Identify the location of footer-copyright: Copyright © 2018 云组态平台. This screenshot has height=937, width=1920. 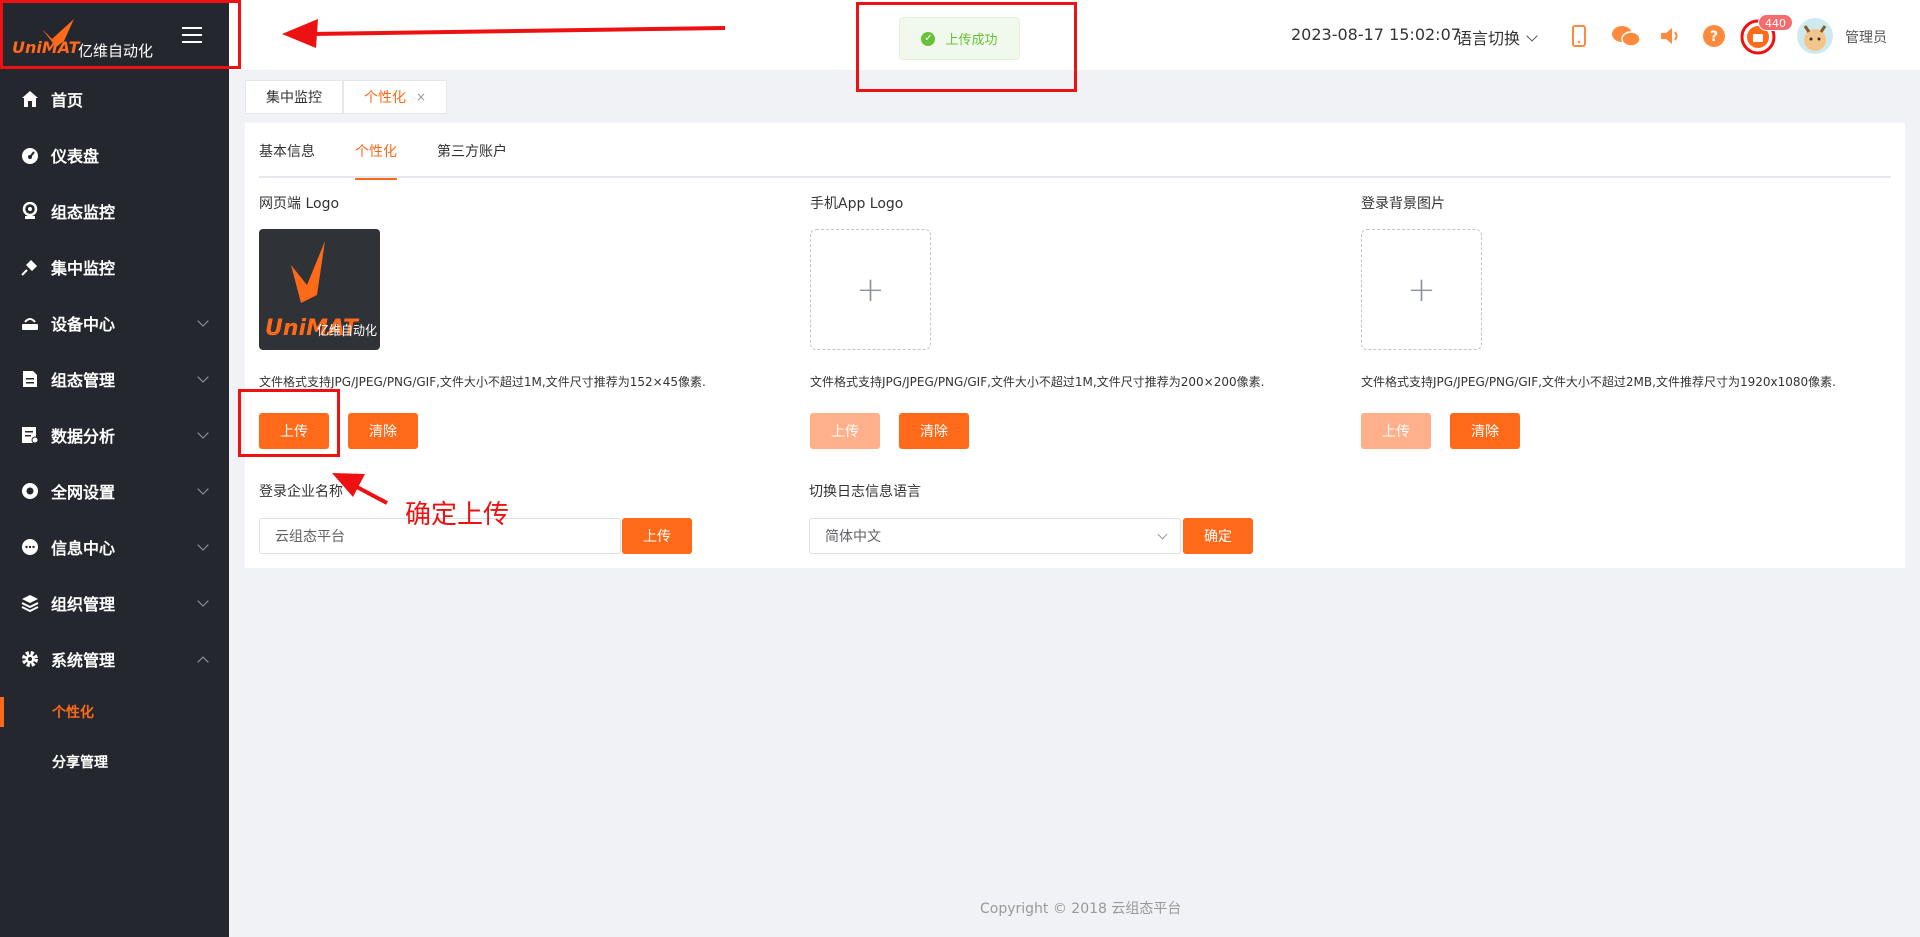
(1081, 909).